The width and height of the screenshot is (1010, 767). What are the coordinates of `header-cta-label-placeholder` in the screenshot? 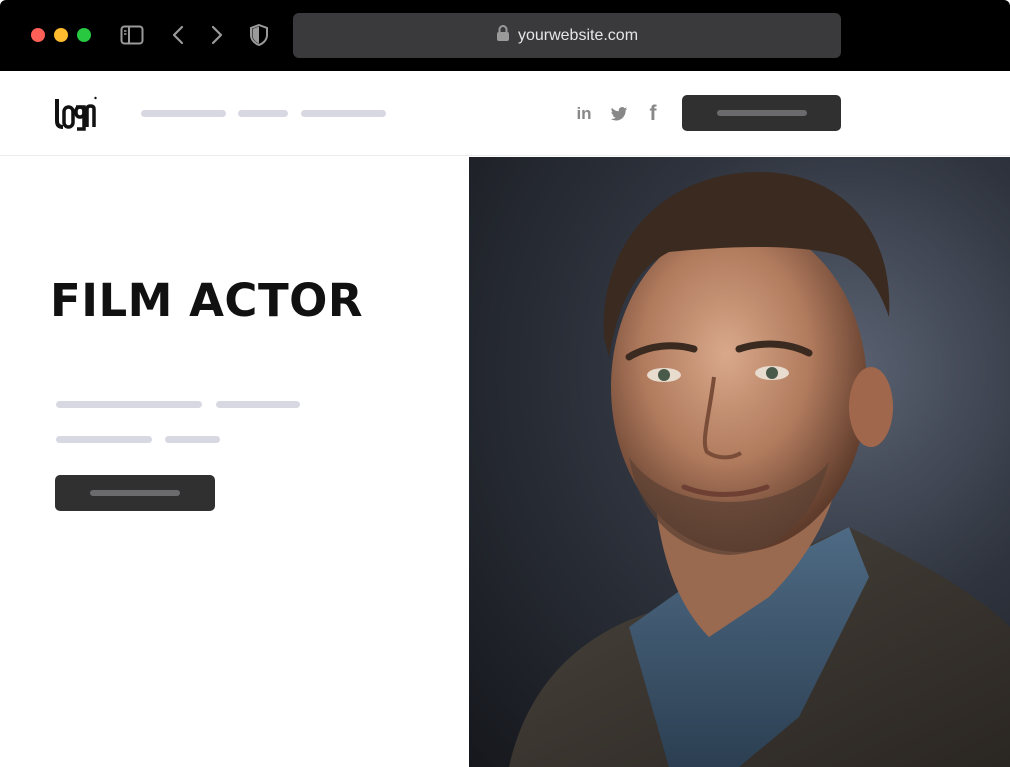 It's located at (761, 113).